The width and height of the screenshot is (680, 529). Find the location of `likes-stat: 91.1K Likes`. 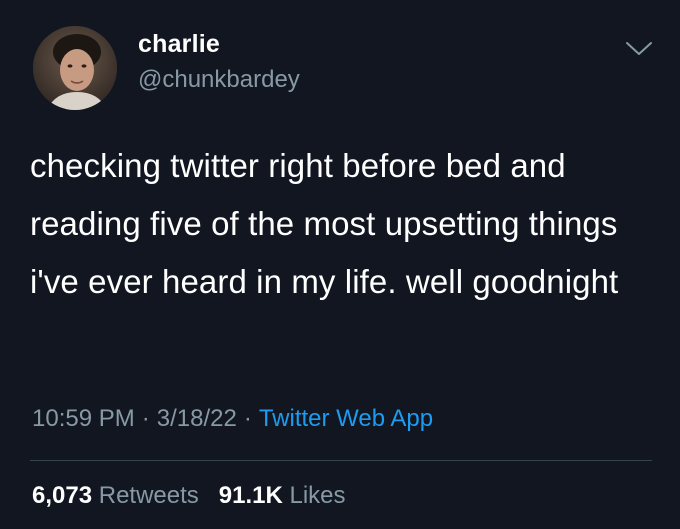

likes-stat: 91.1K Likes is located at coordinates (282, 495).